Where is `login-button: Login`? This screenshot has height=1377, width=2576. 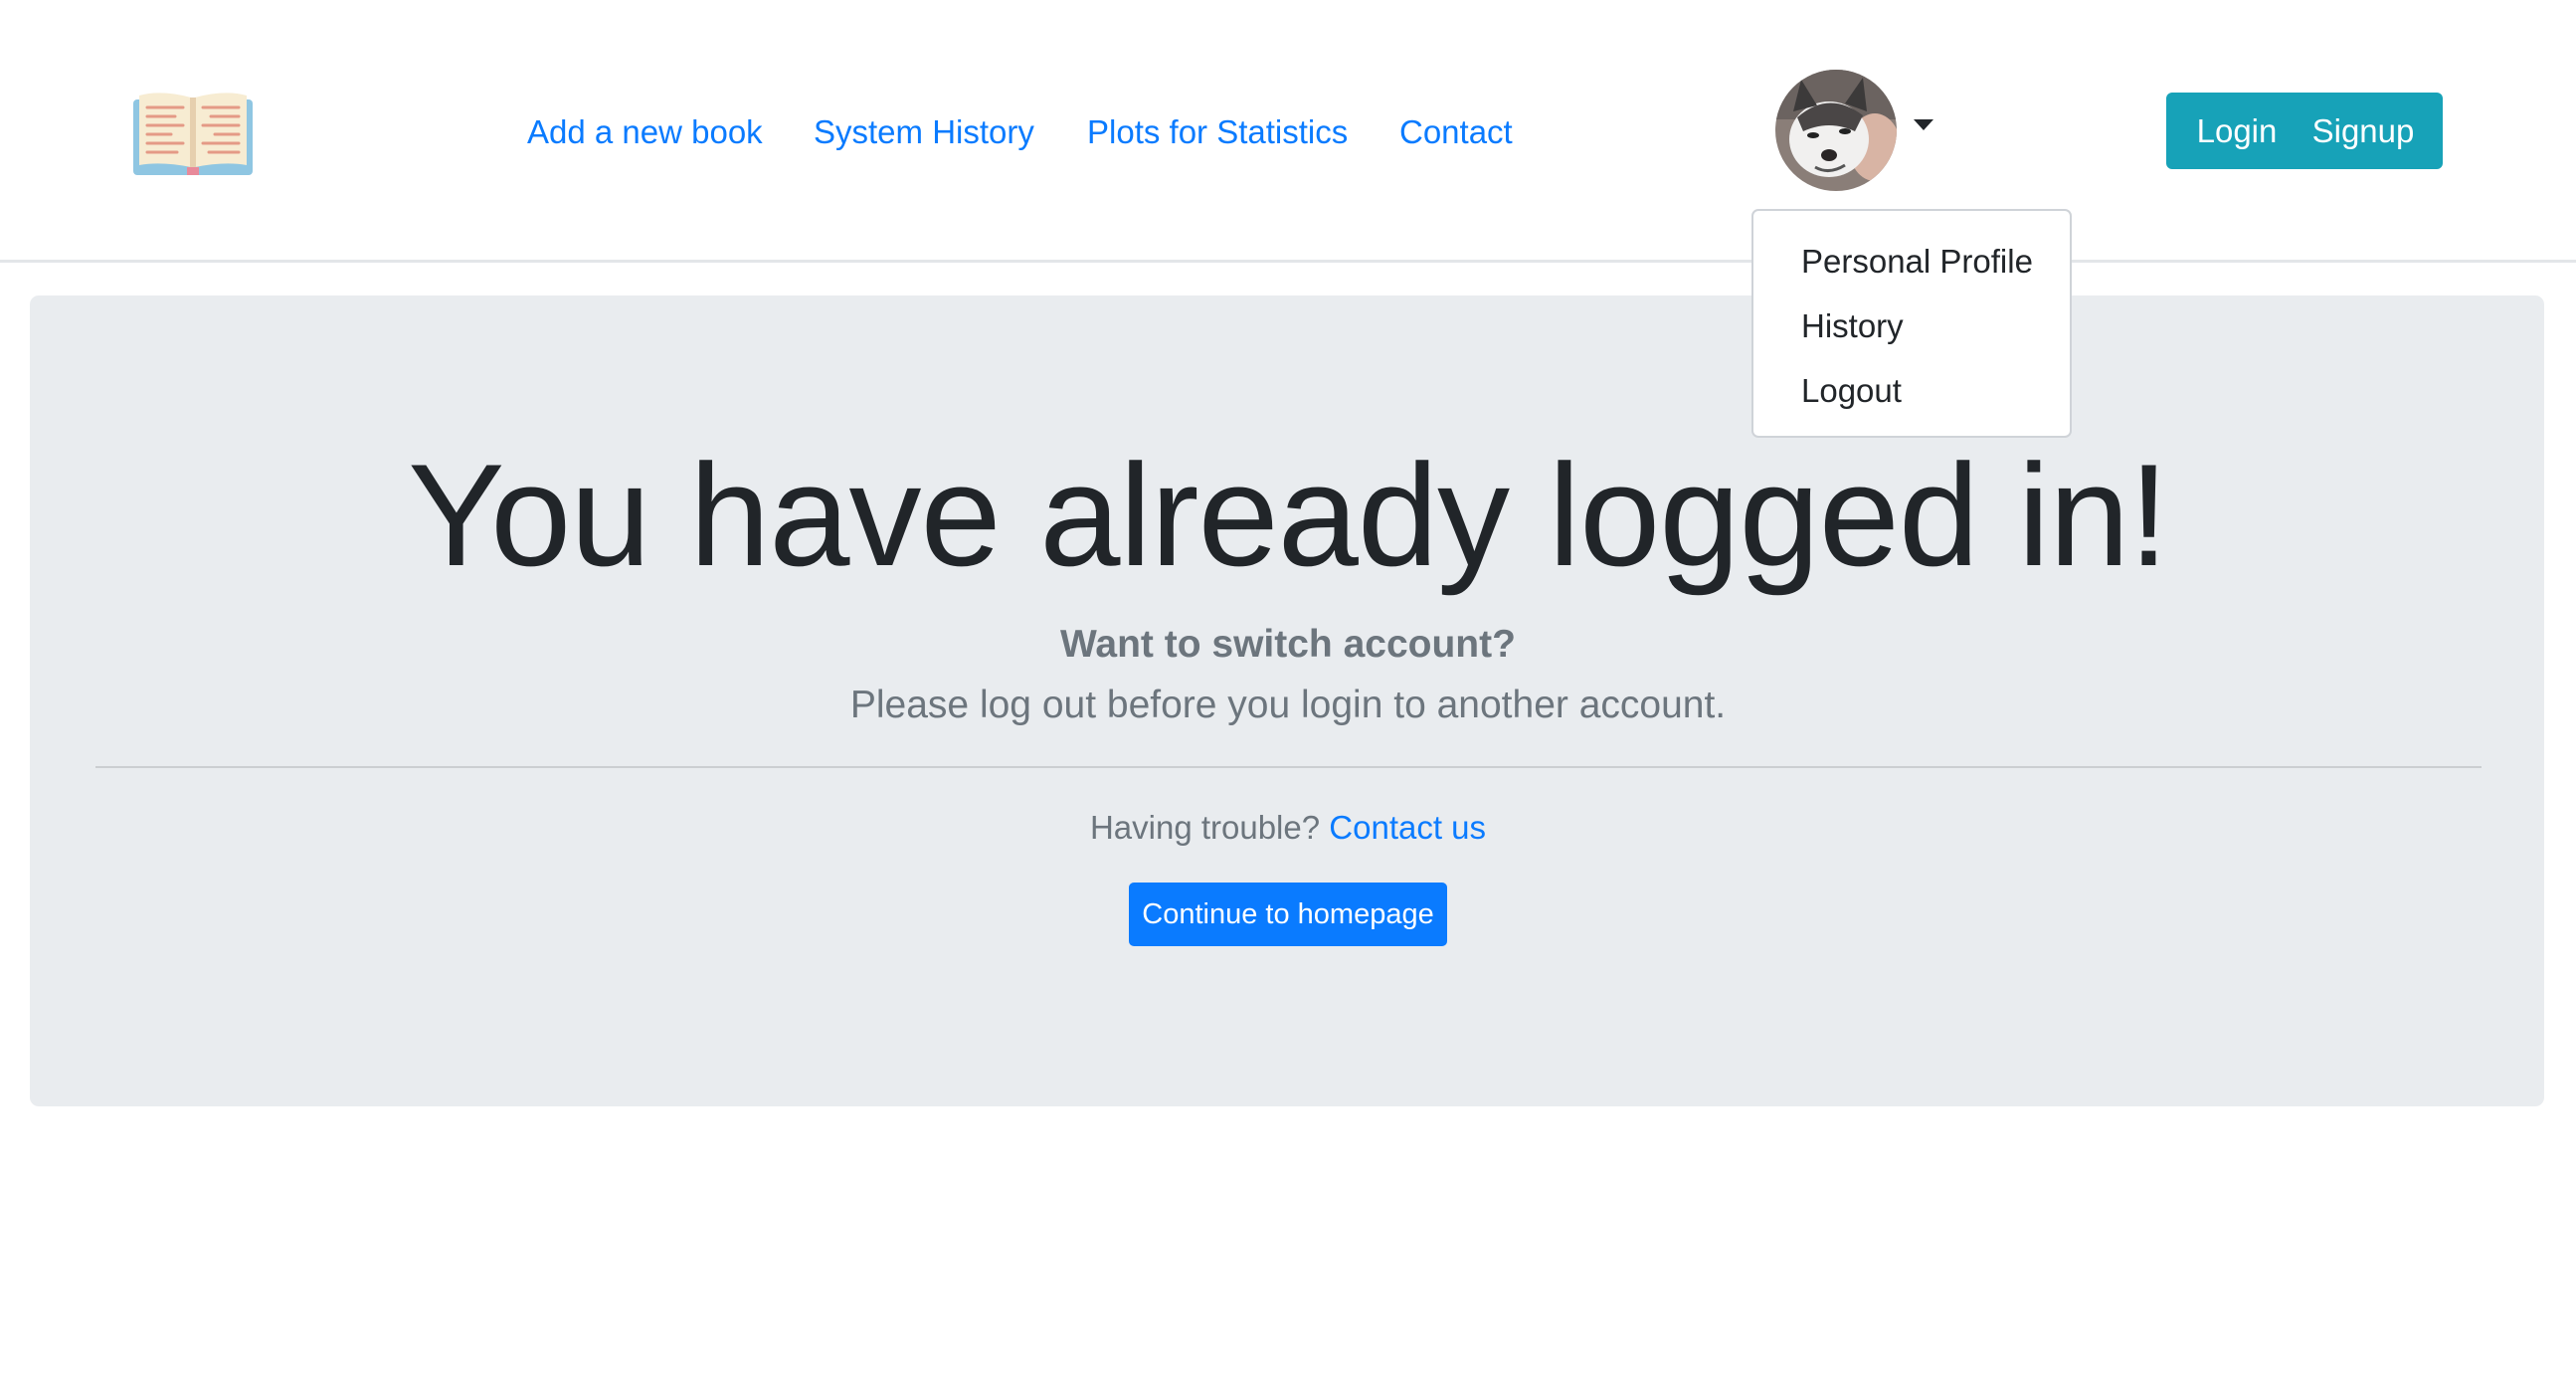 login-button: Login is located at coordinates (2231, 131).